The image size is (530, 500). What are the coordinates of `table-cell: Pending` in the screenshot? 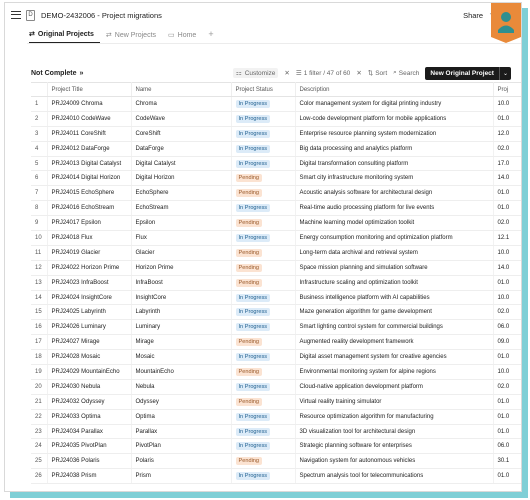 It's located at (263, 402).